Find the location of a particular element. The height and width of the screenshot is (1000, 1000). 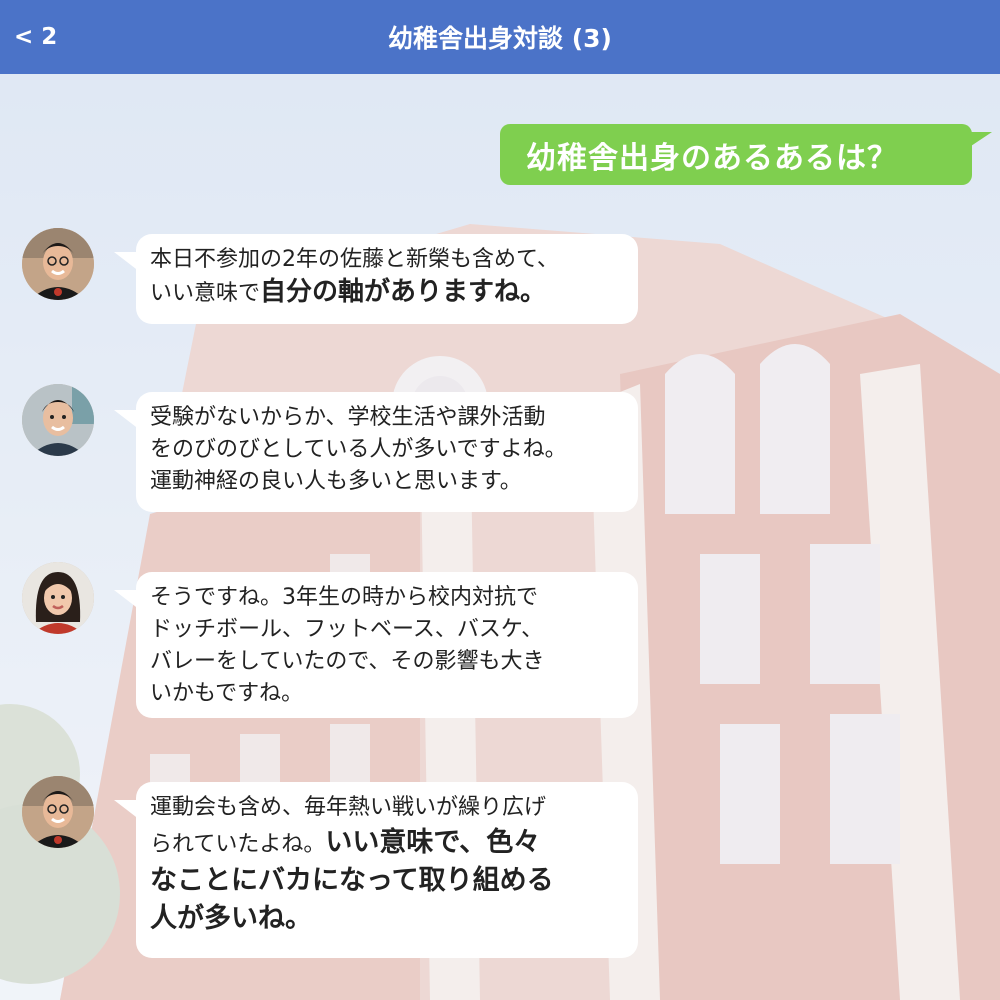

message-line: 本日不参加の2年の佐藤と新榮も含めて、 is located at coordinates (354, 259).